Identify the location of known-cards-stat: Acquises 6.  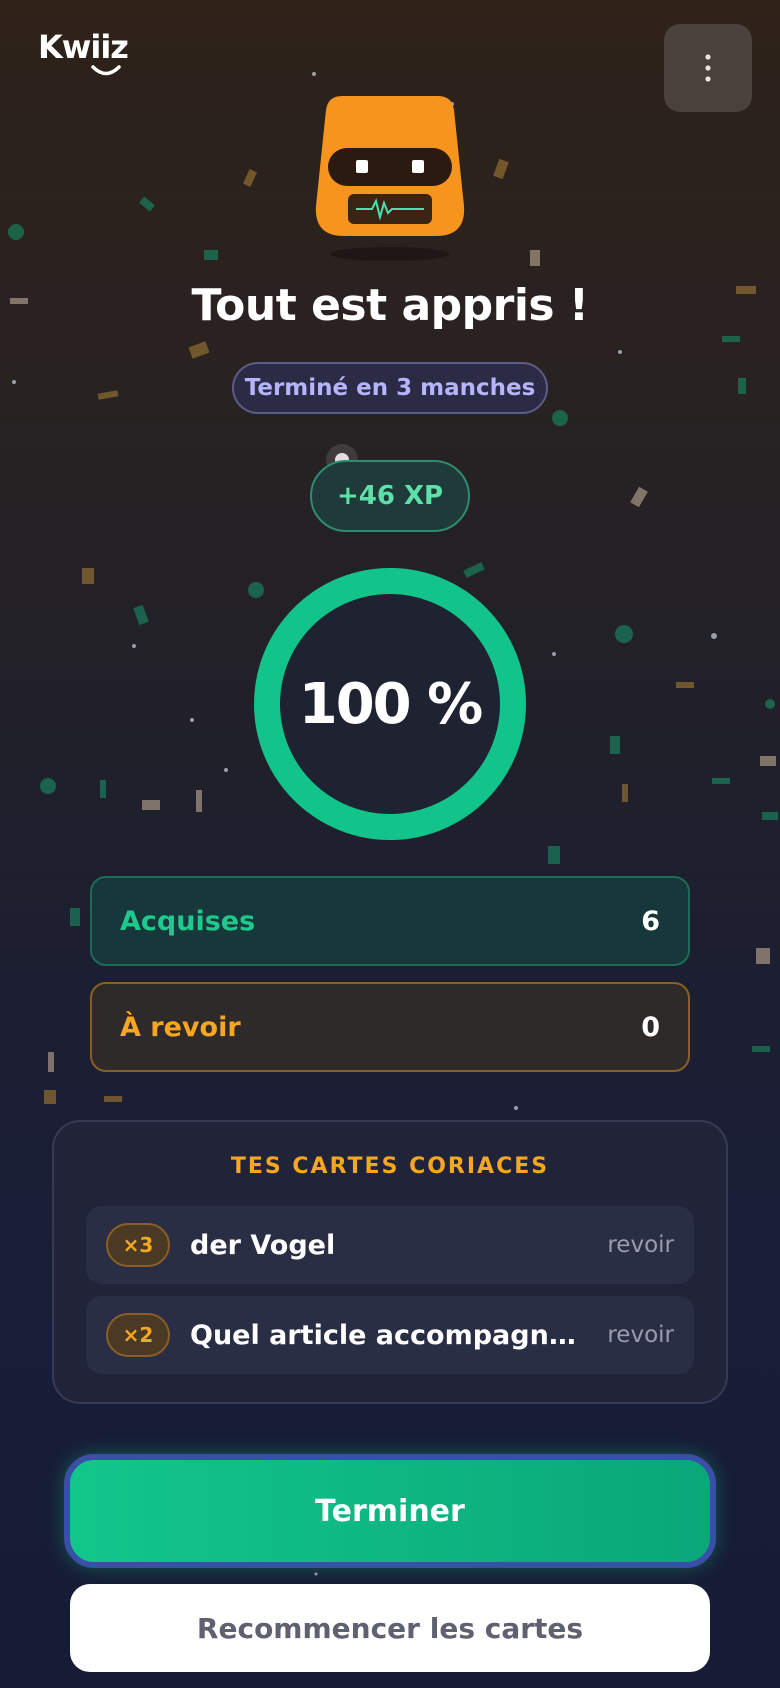
(390, 921).